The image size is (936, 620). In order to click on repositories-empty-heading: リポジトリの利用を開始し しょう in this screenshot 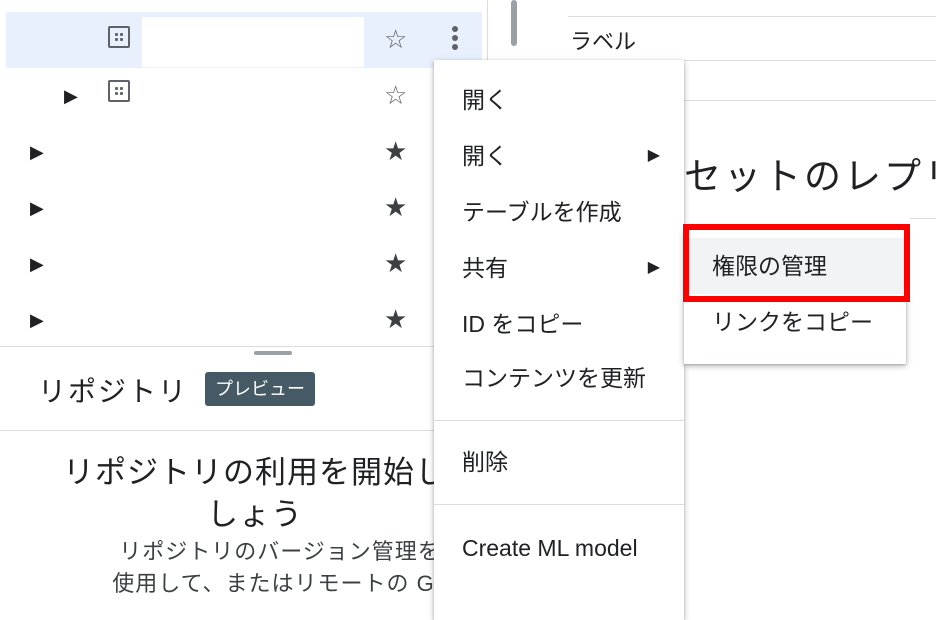, I will do `click(255, 494)`.